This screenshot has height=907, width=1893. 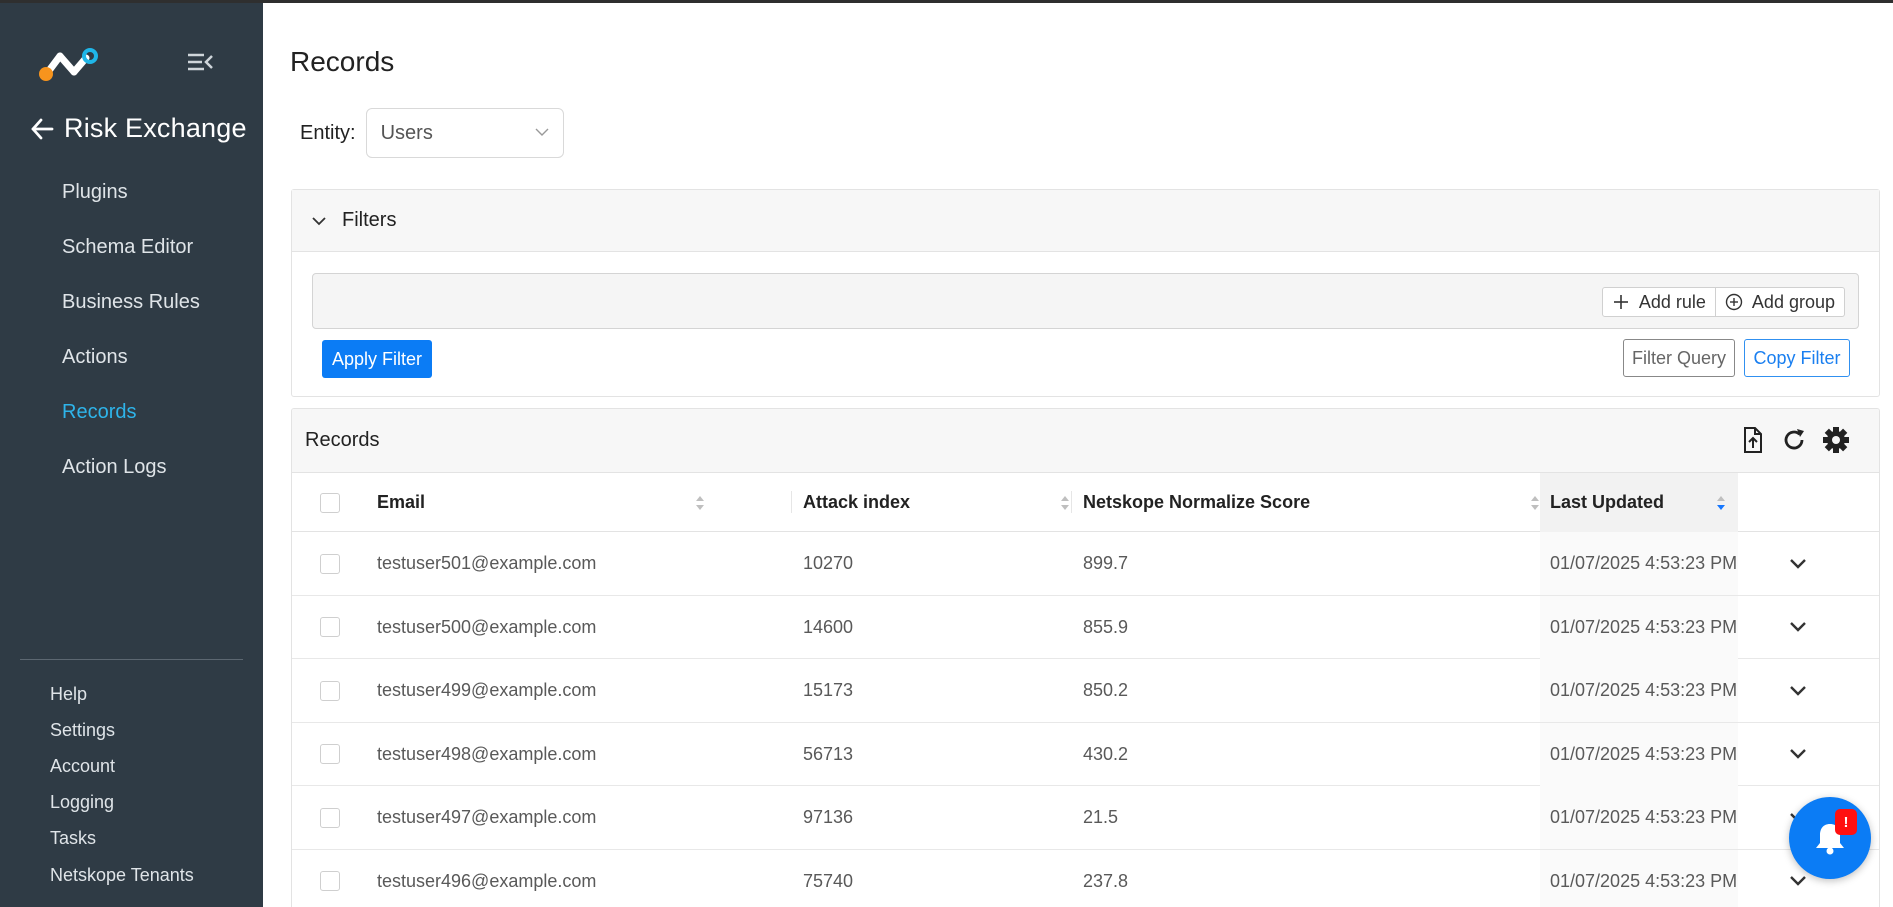 What do you see at coordinates (1317, 502) in the screenshot?
I see `column-header-score: Netskope Normalize Score` at bounding box center [1317, 502].